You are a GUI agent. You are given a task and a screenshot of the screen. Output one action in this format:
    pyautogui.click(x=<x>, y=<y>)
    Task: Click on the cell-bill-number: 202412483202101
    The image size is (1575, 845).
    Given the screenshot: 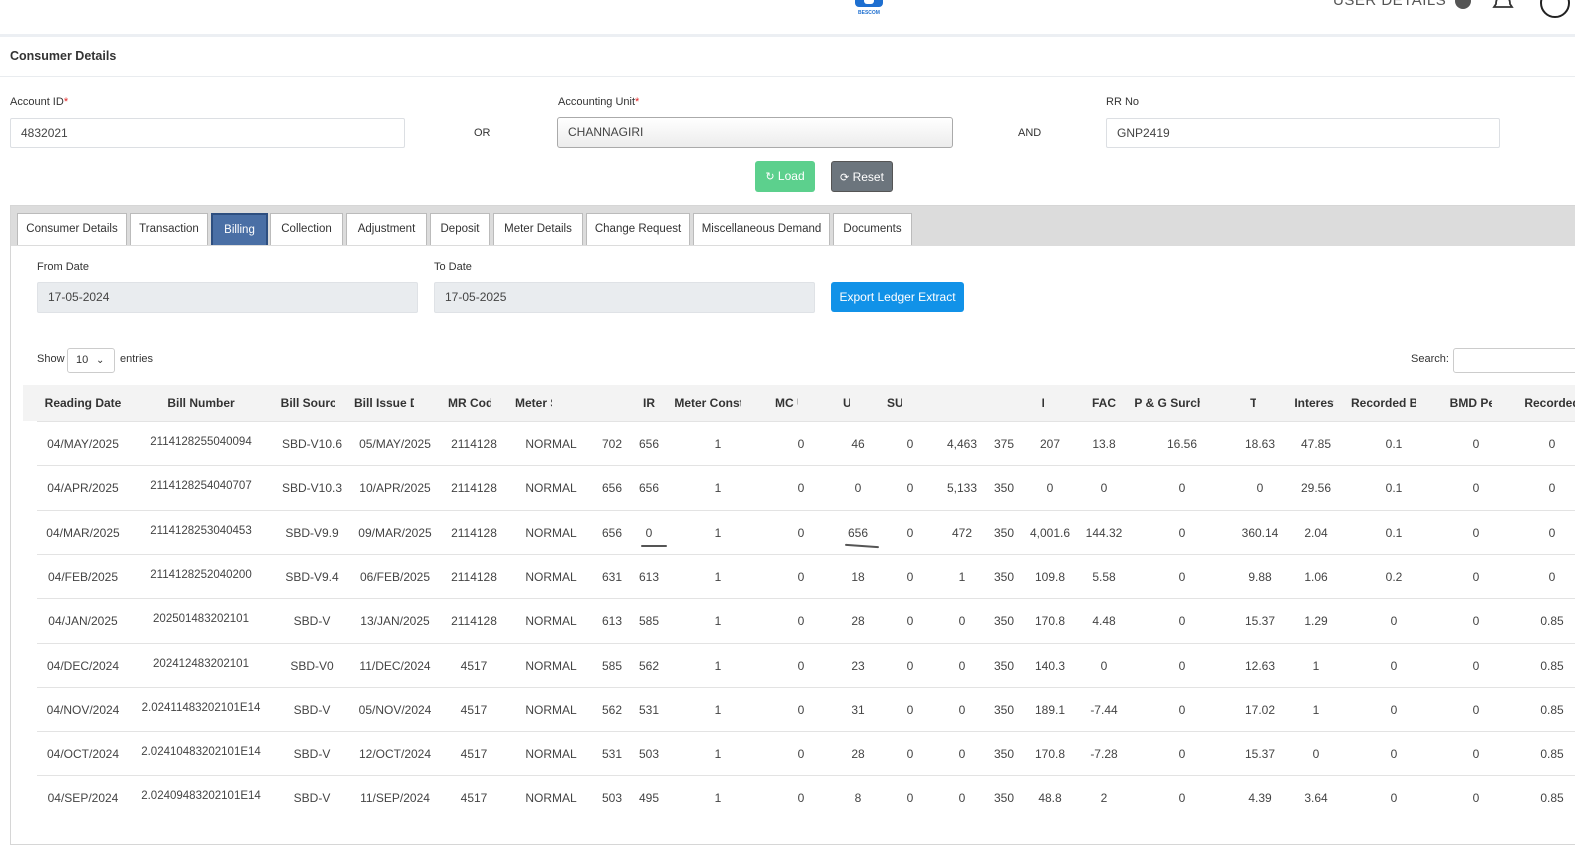 What is the action you would take?
    pyautogui.click(x=201, y=663)
    